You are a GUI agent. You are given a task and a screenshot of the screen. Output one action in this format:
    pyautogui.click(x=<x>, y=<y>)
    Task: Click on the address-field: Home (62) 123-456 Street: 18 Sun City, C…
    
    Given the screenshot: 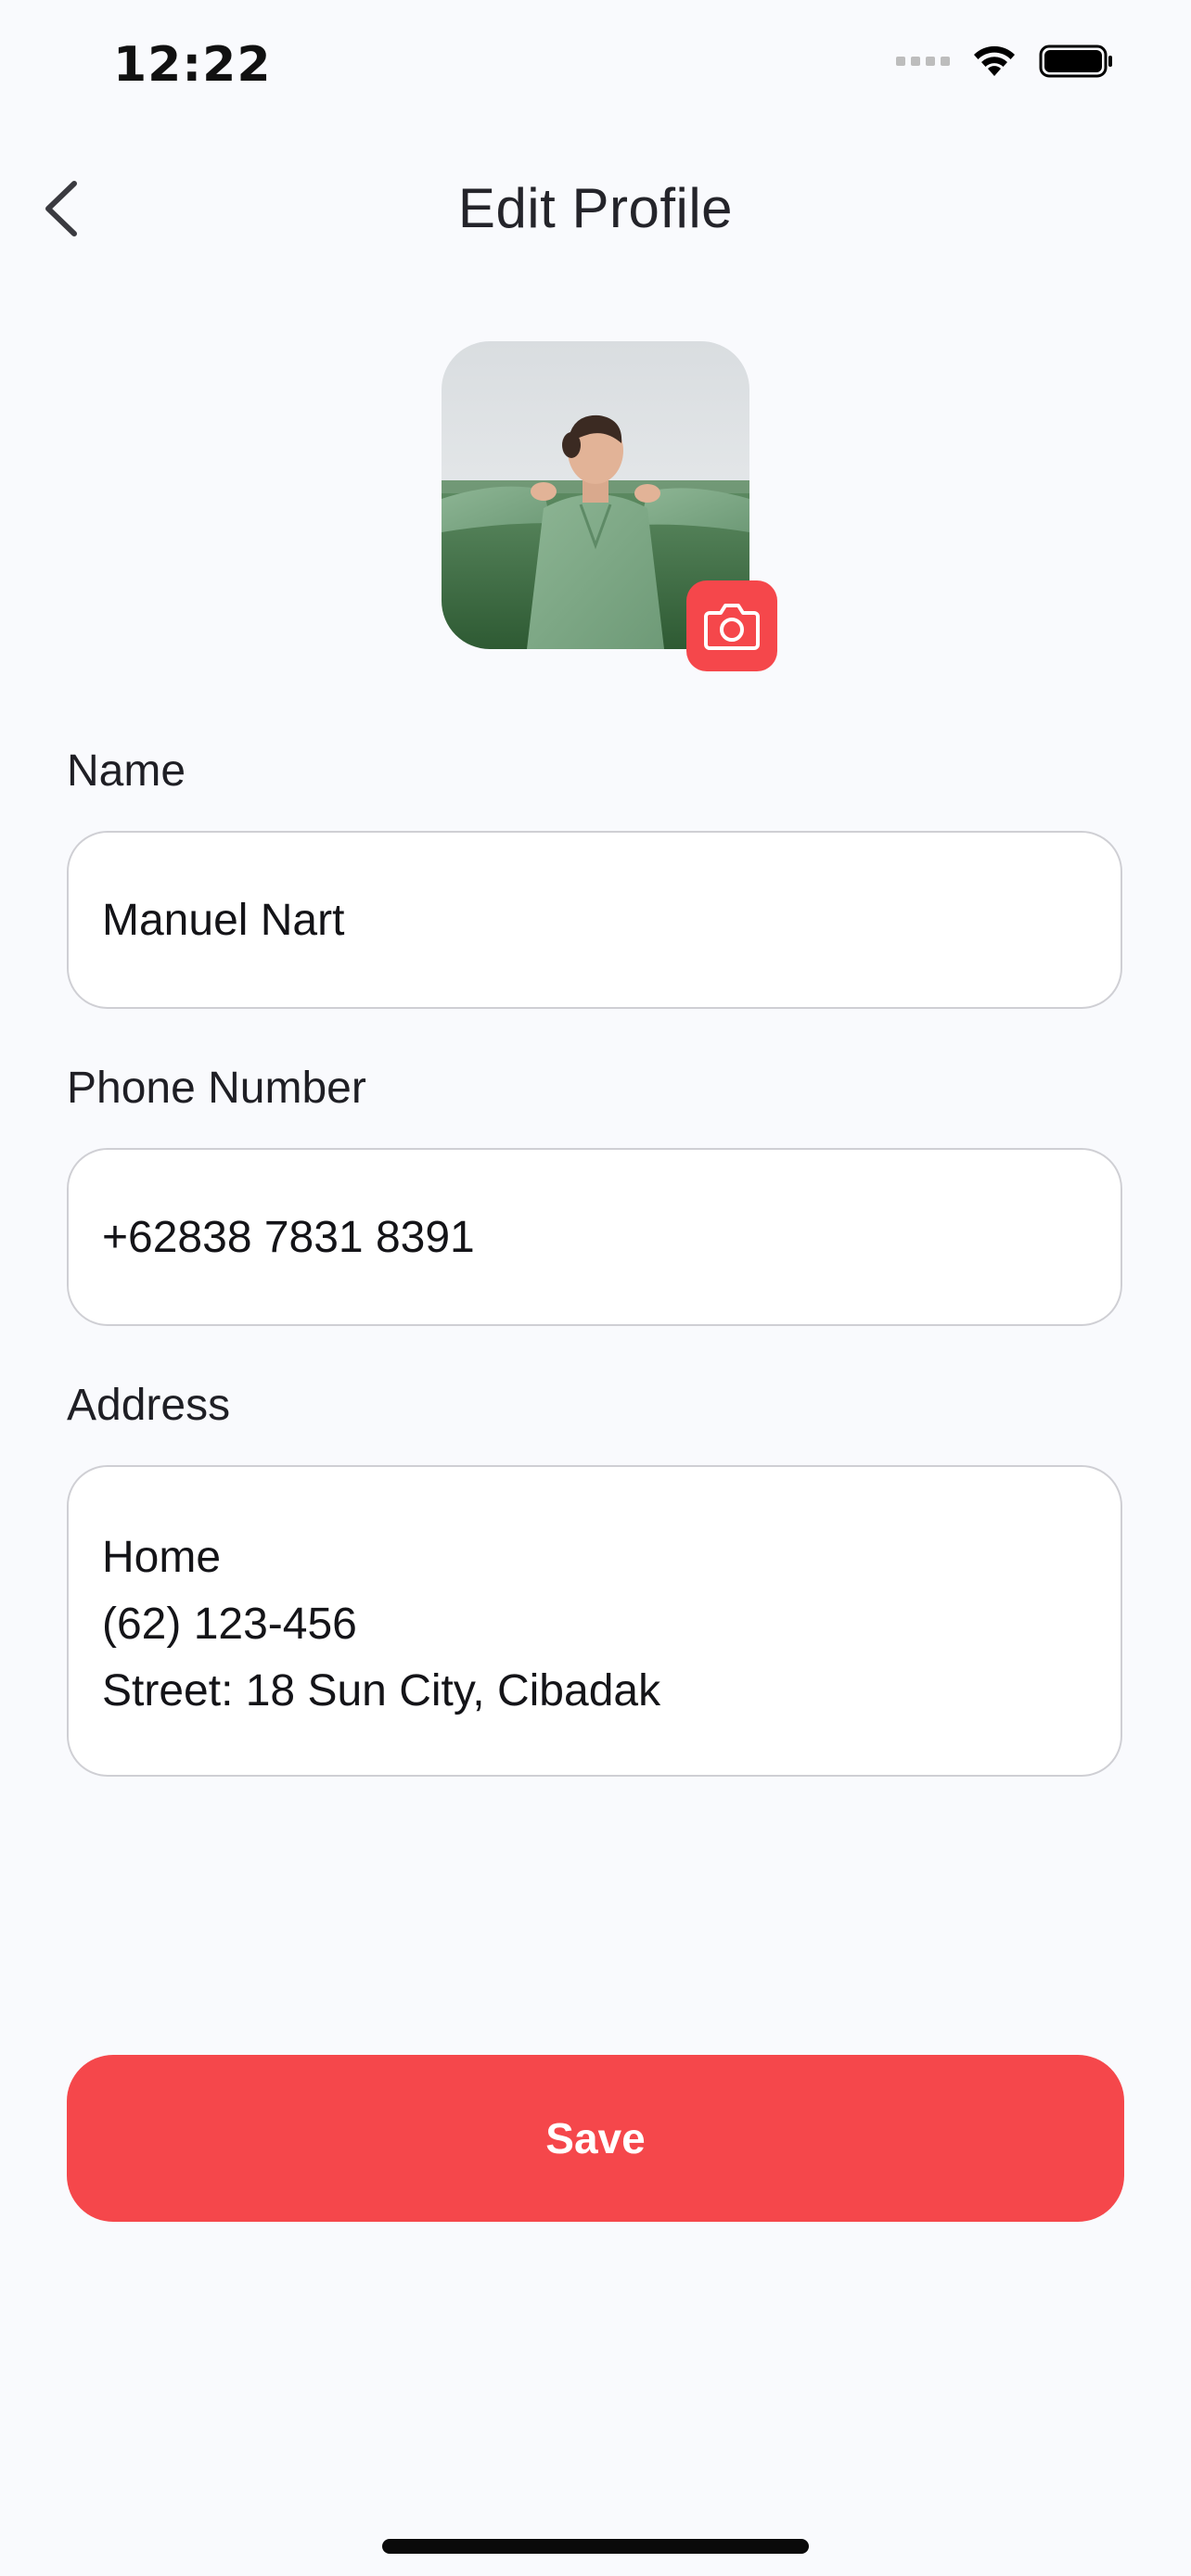 What is the action you would take?
    pyautogui.click(x=594, y=1621)
    